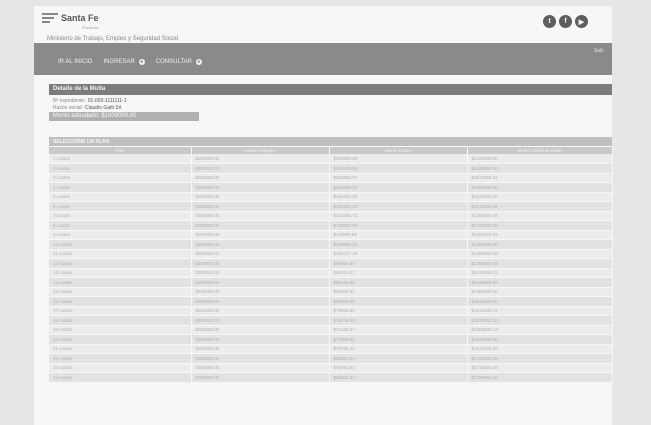  Describe the element at coordinates (120, 225) in the screenshot. I see `table-cell: 8 cuotas` at that location.